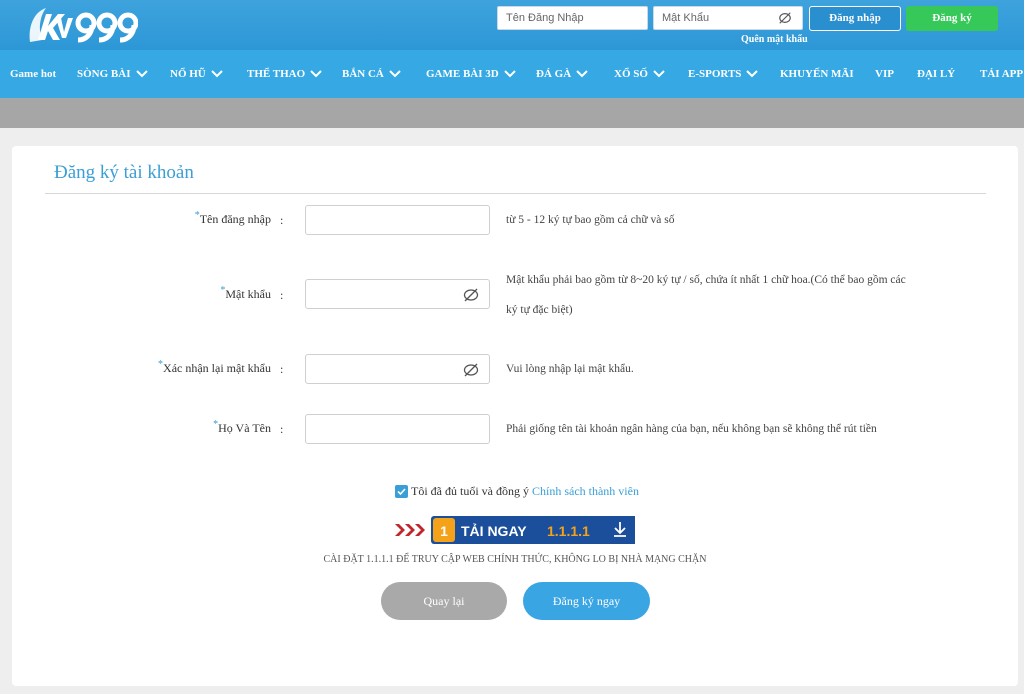 The width and height of the screenshot is (1024, 694). Describe the element at coordinates (470, 491) in the screenshot. I see `agree-label: Tôi đã đủ tuổi và đồng ý` at that location.